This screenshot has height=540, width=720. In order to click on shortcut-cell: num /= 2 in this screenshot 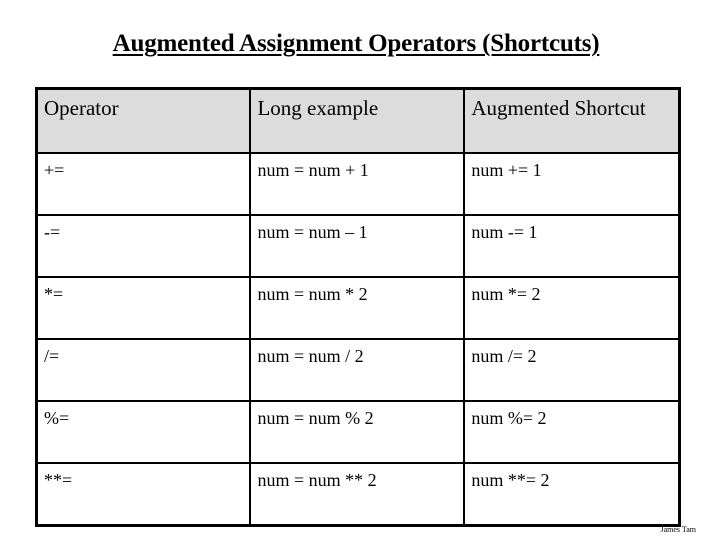, I will do `click(572, 370)`.